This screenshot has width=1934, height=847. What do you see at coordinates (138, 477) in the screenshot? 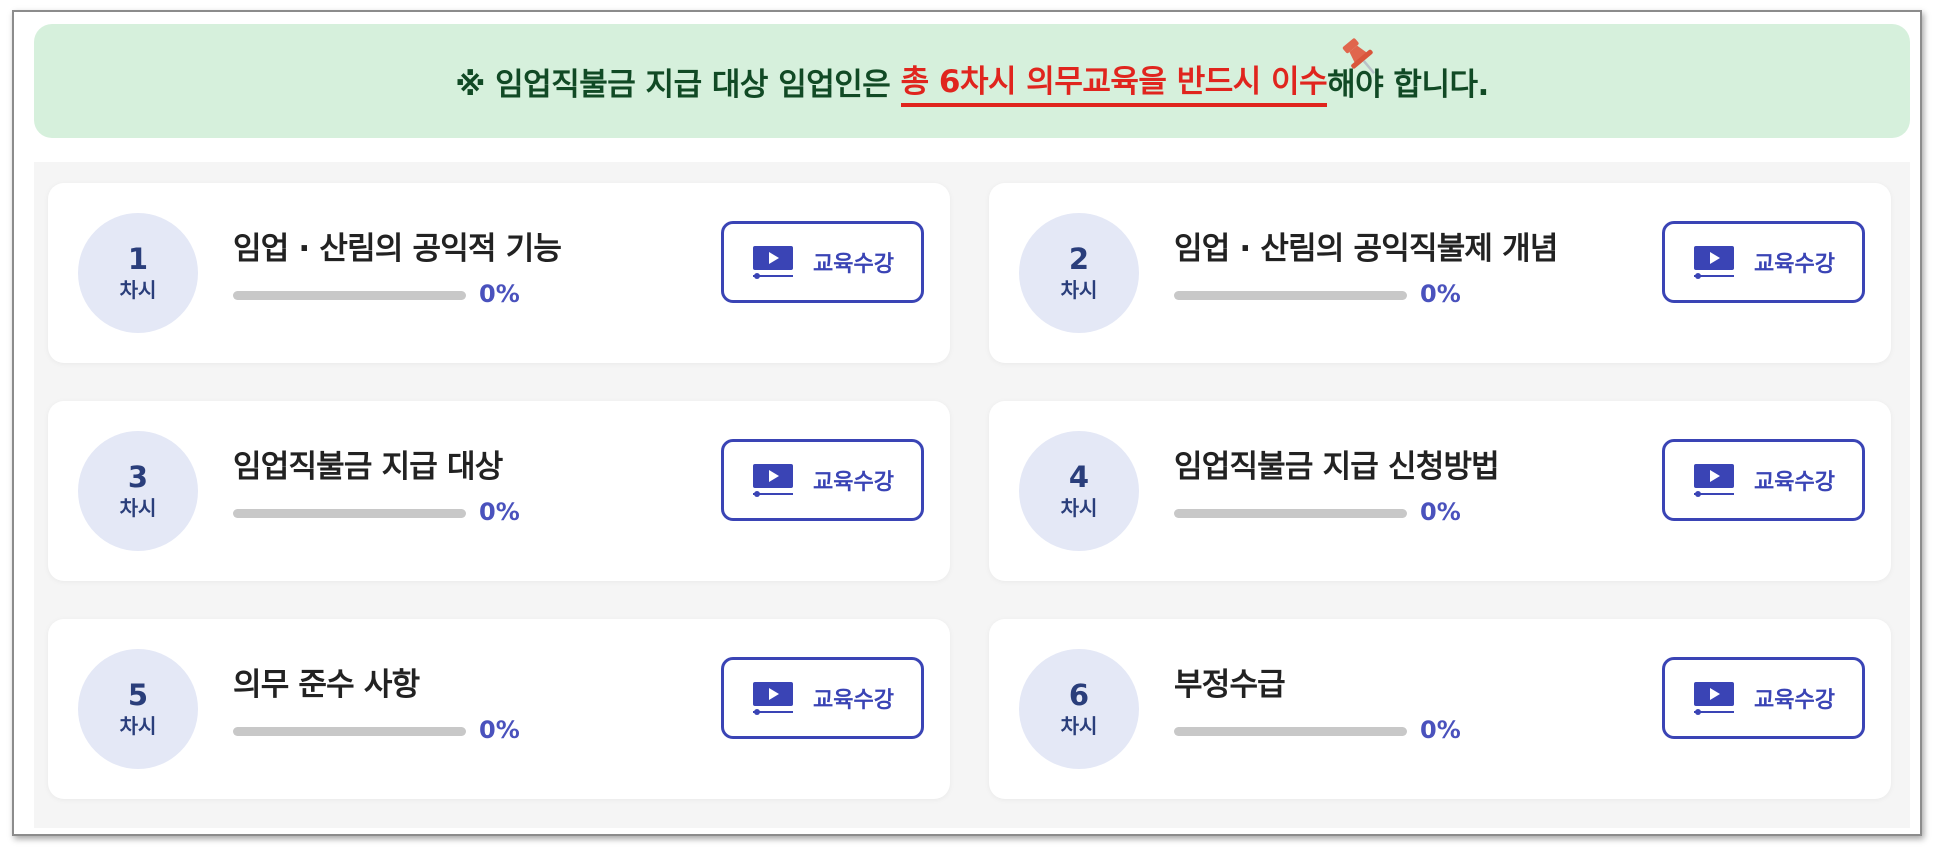
I see `lesson-number: 3` at bounding box center [138, 477].